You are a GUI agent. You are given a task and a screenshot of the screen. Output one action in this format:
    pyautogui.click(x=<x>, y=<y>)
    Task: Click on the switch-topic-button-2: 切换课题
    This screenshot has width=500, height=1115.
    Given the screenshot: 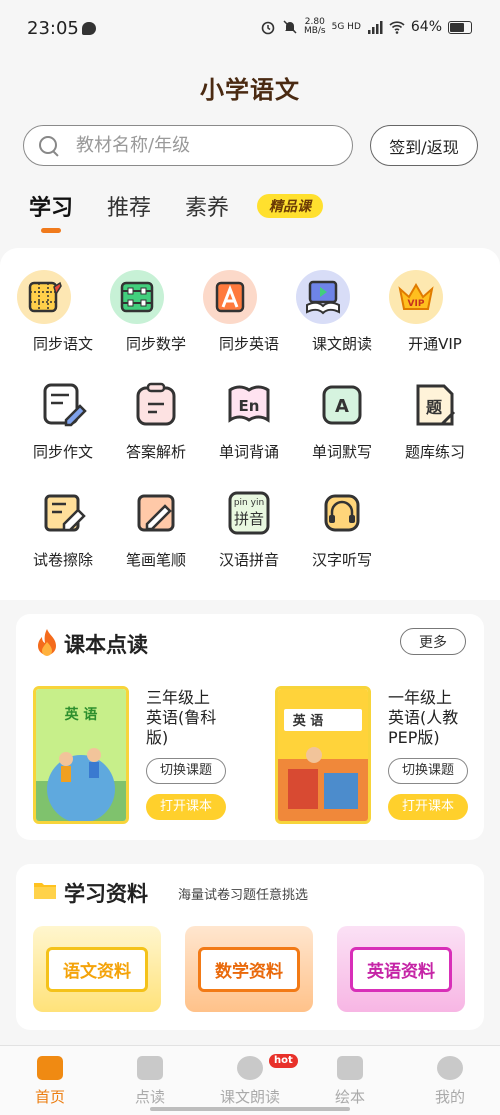 What is the action you would take?
    pyautogui.click(x=428, y=771)
    